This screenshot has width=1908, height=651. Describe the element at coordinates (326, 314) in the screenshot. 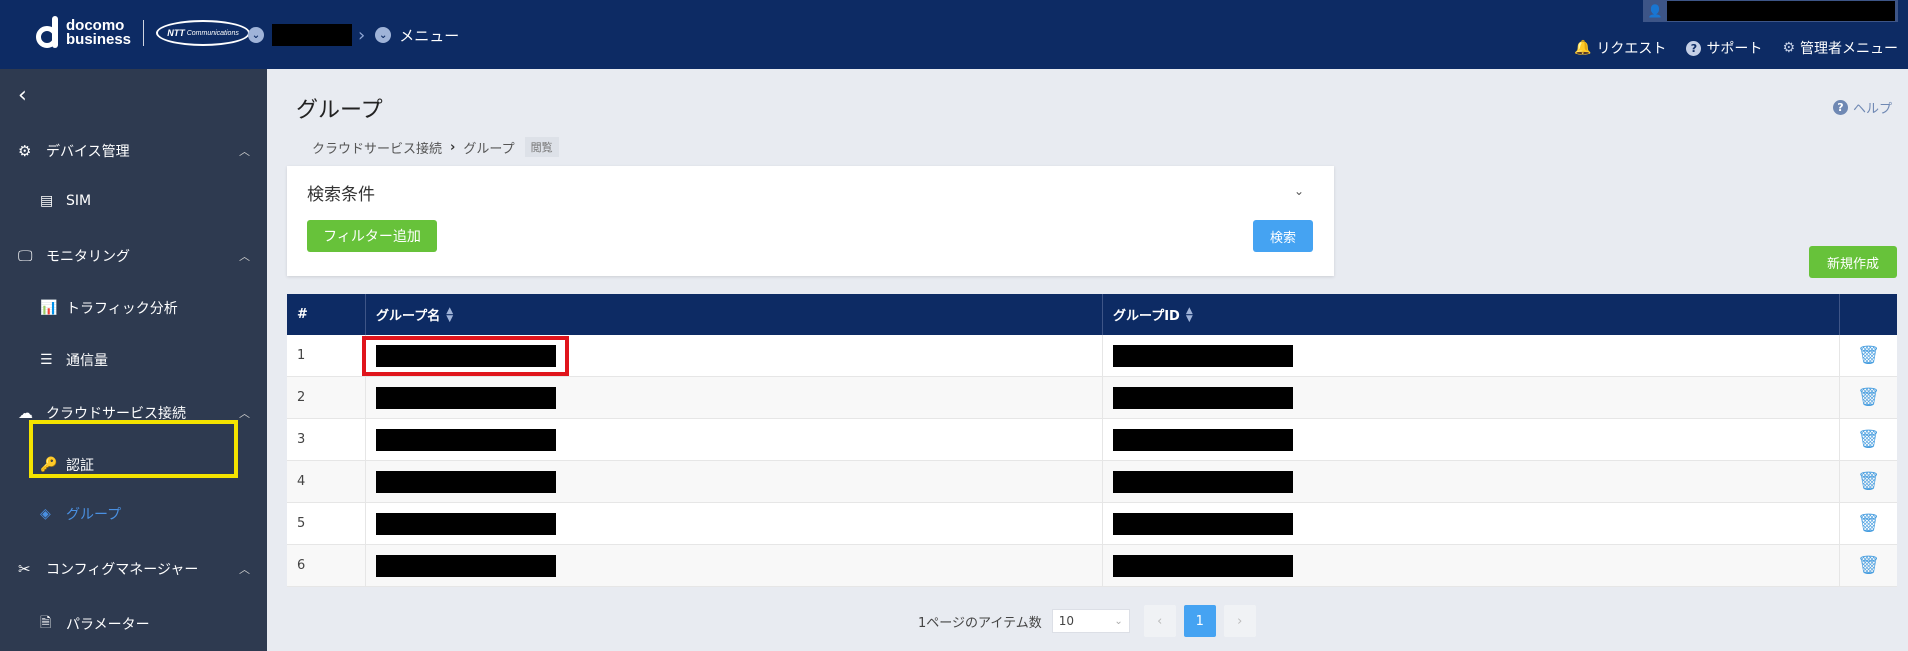

I see `column-header-number: #` at that location.